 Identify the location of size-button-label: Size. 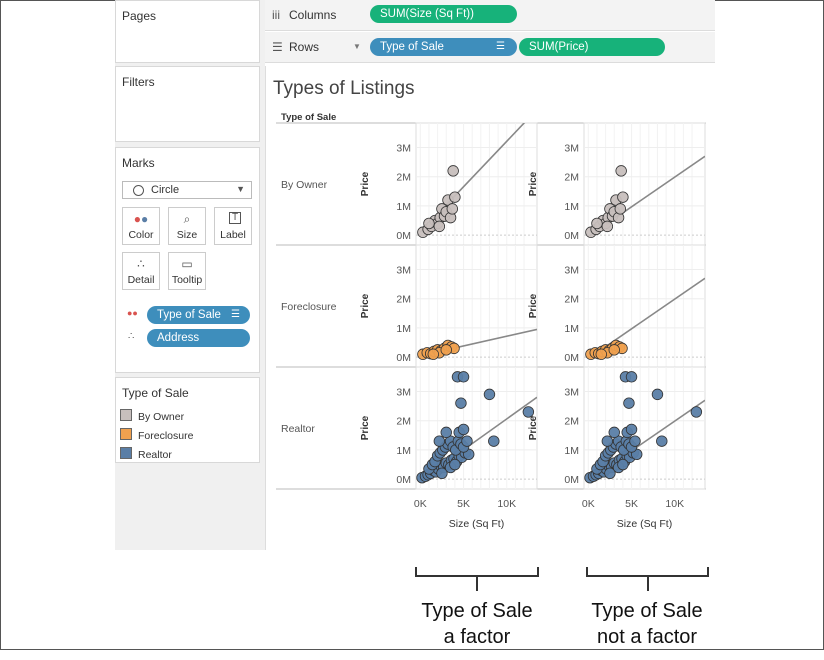
(187, 235).